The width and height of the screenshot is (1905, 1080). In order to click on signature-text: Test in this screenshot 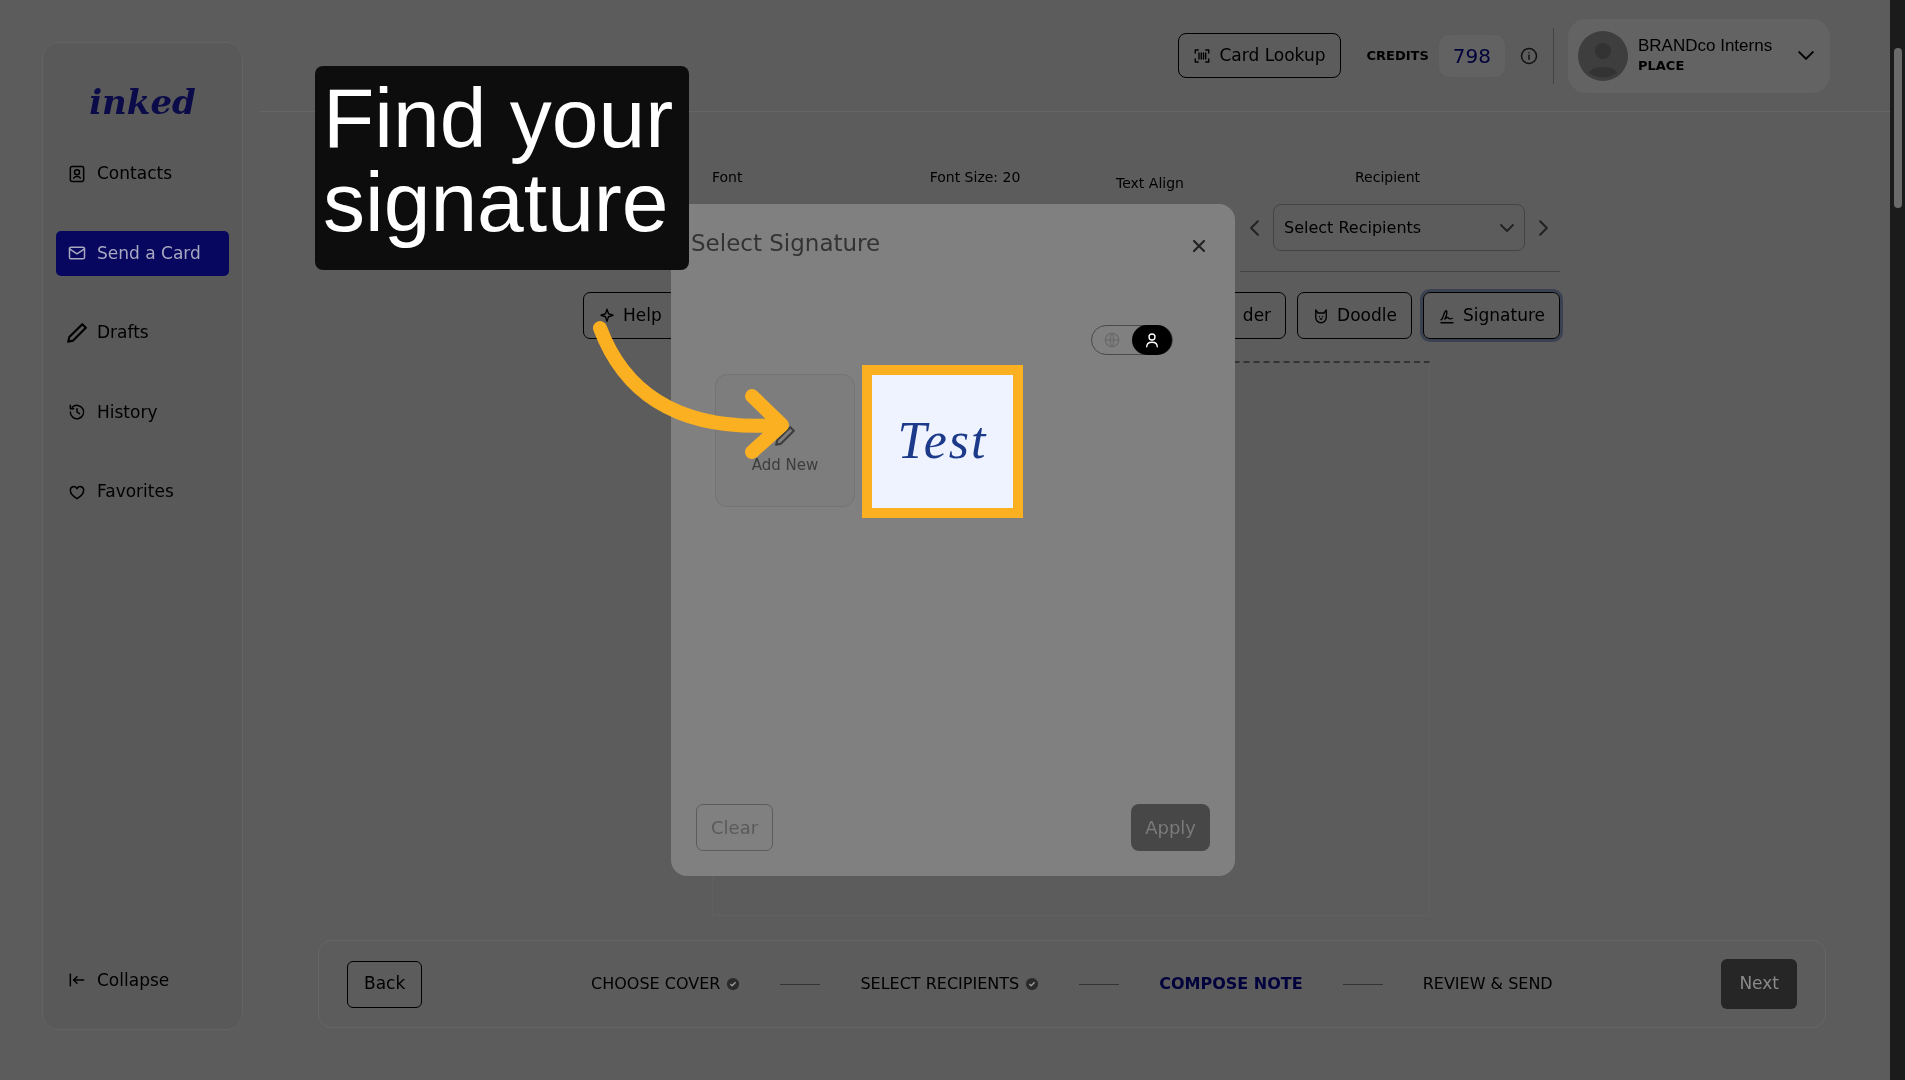, I will do `click(942, 441)`.